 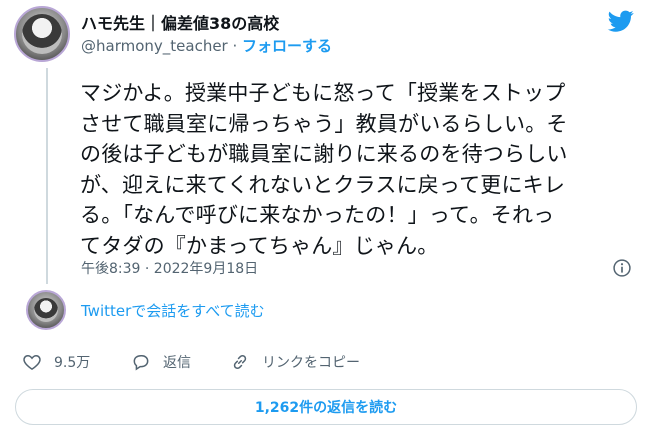 What do you see at coordinates (173, 310) in the screenshot?
I see `read-conversation-link: Twitterで会話をすべて読む` at bounding box center [173, 310].